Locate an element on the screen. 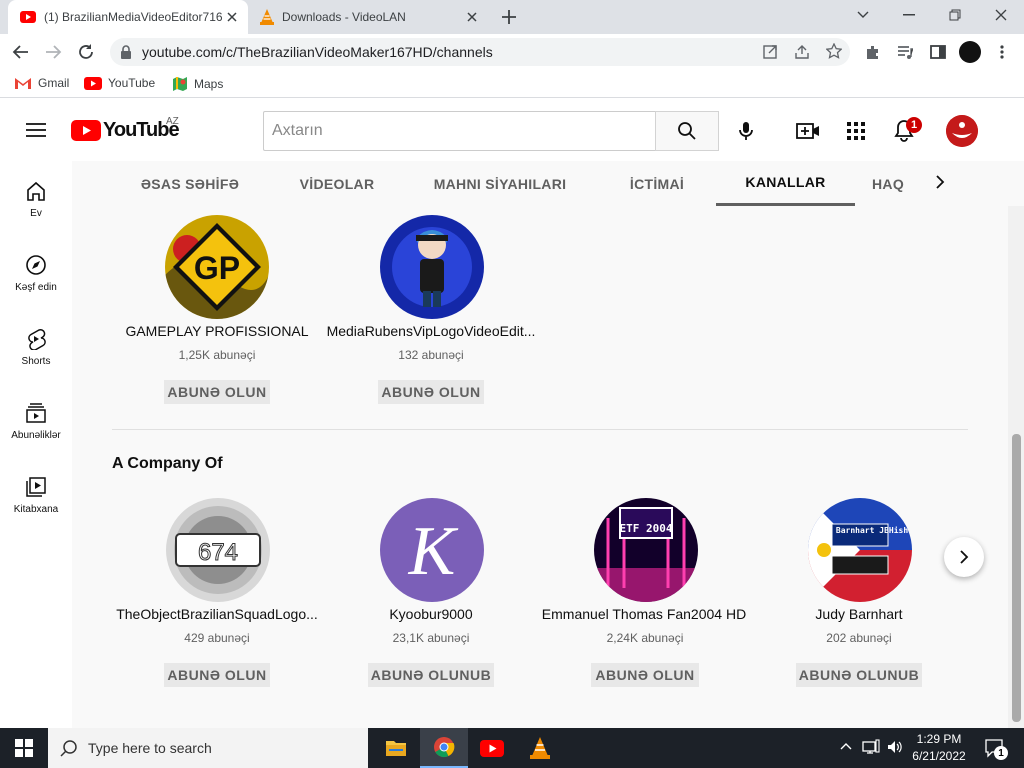  profile-avatar is located at coordinates (970, 52).